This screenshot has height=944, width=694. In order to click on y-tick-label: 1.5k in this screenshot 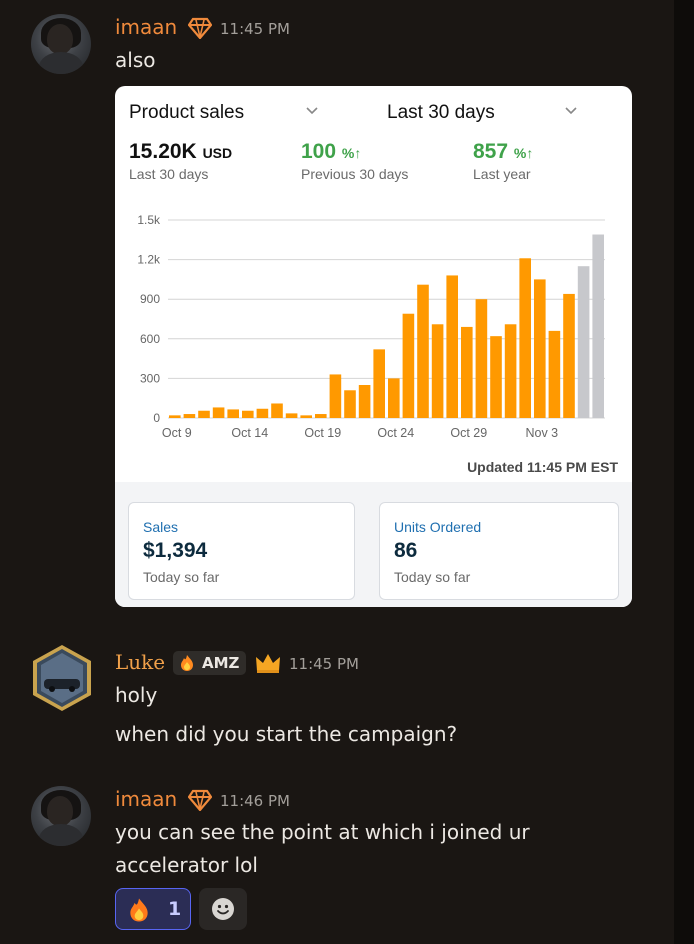, I will do `click(149, 220)`.